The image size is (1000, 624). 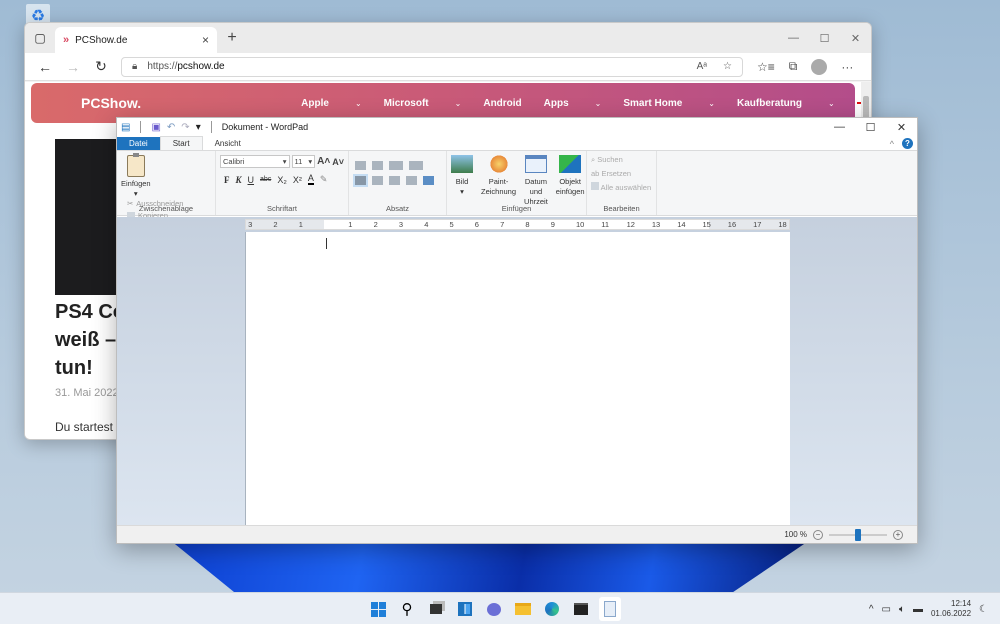 What do you see at coordinates (498, 181) in the screenshot?
I see `paint-drawing-button: Paint- Zeichnung` at bounding box center [498, 181].